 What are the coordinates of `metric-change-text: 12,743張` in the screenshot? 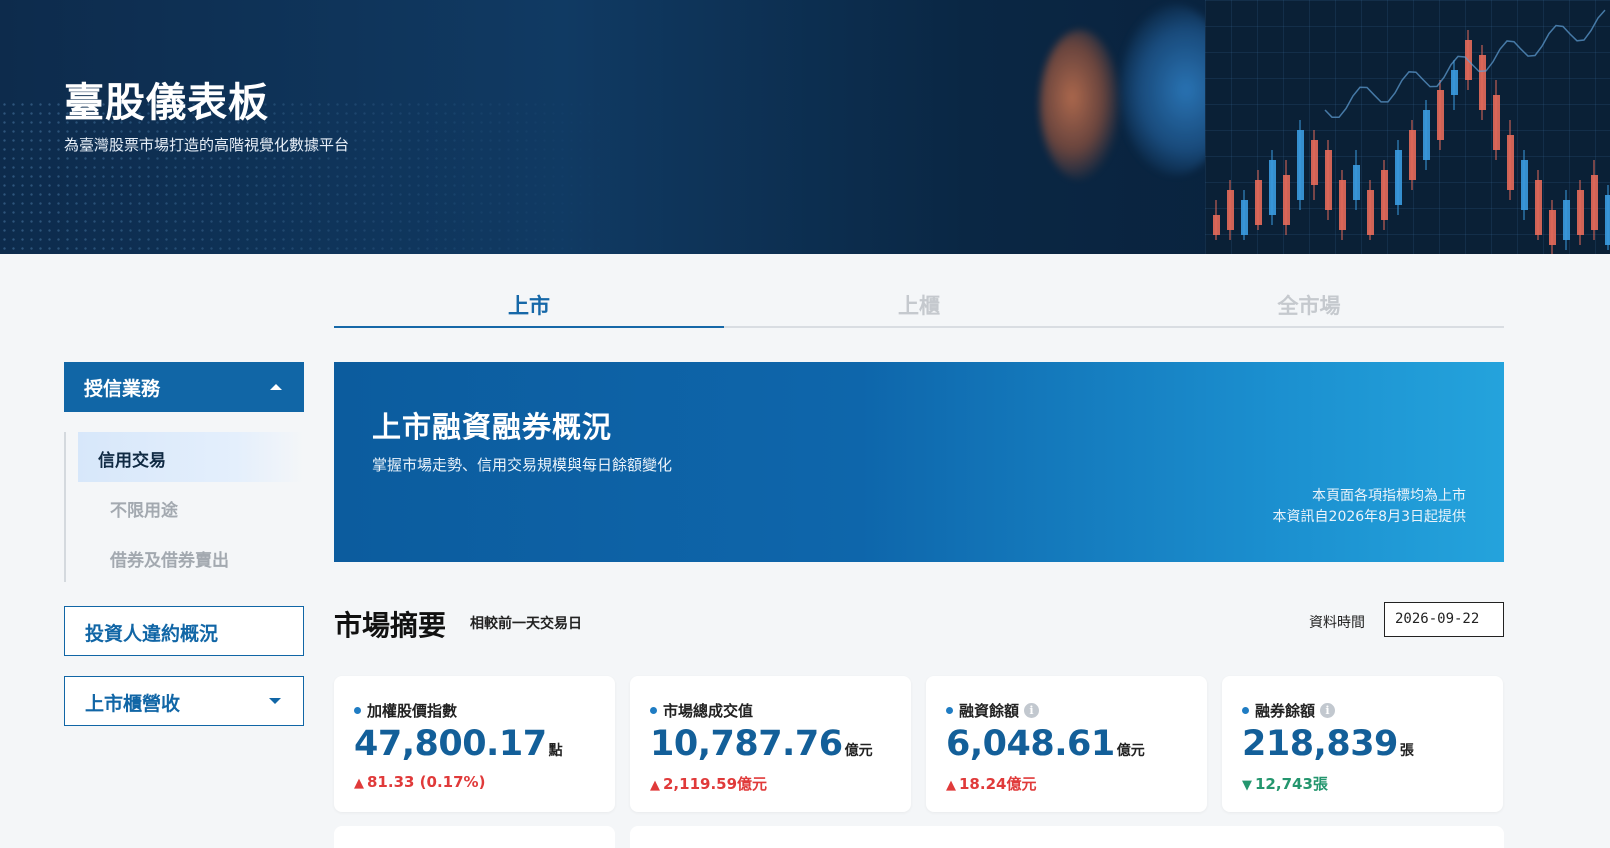 It's located at (1291, 784).